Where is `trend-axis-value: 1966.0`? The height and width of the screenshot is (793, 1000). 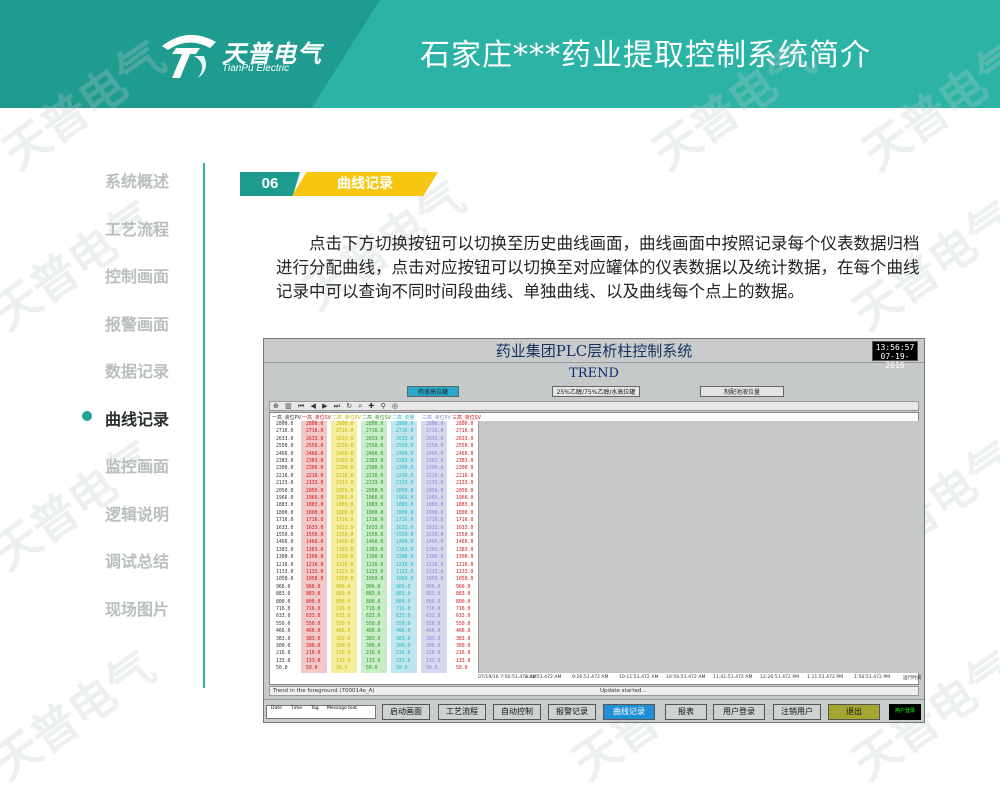
trend-axis-value: 1966.0 is located at coordinates (405, 498).